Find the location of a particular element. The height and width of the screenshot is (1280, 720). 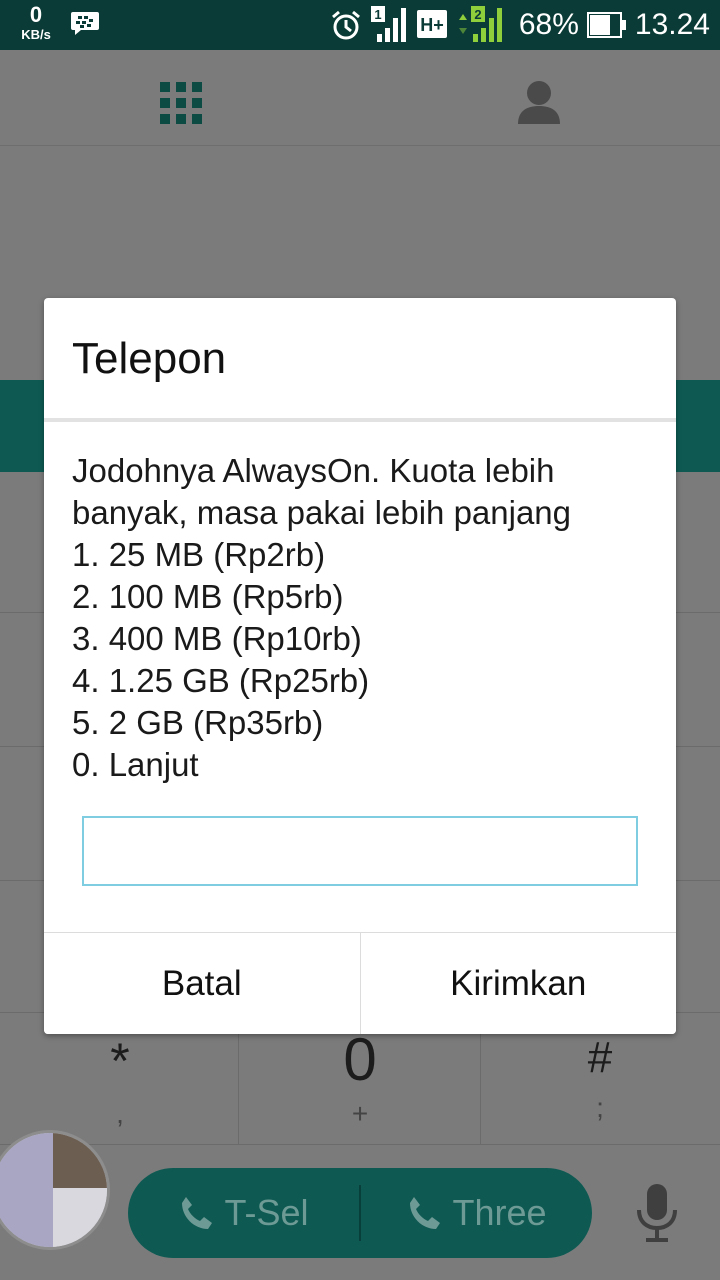

call-sim1-button: T-Sel is located at coordinates (243, 1213).